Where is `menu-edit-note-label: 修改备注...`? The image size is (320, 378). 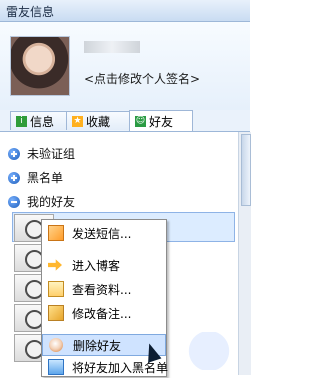 menu-edit-note-label: 修改备注... is located at coordinates (102, 313).